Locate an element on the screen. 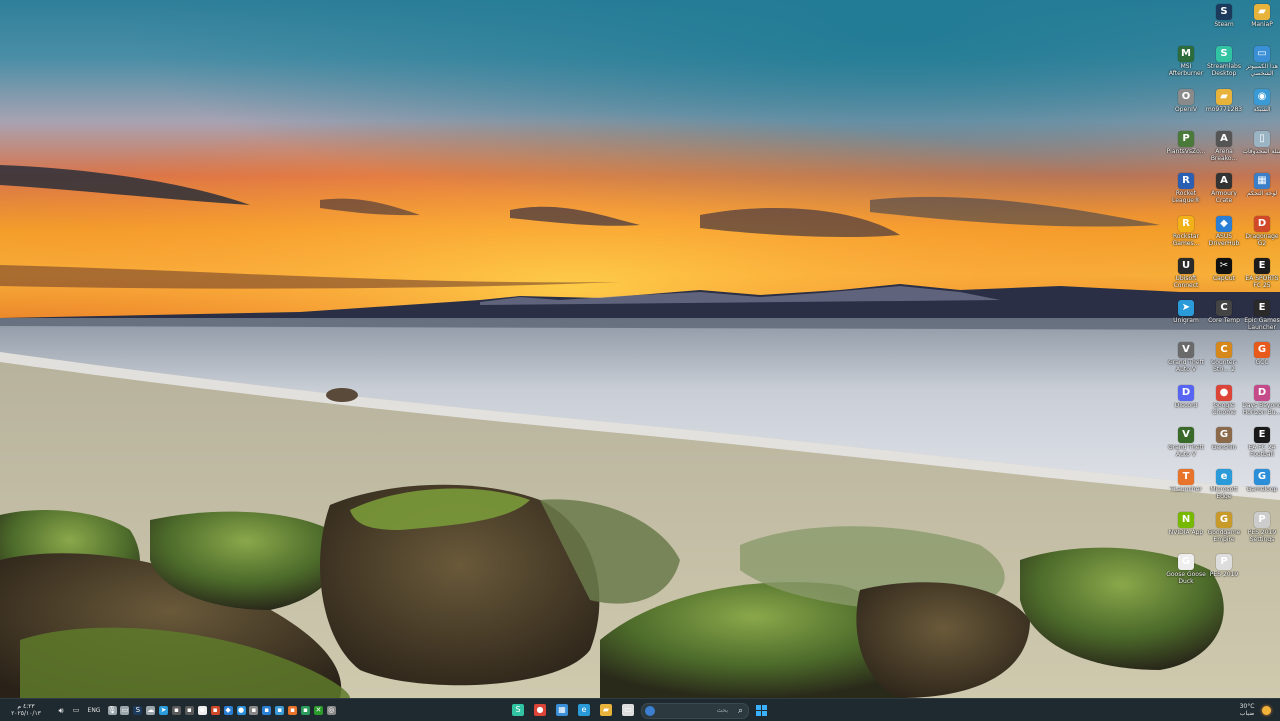  network-icon: ▭ is located at coordinates (76, 710).